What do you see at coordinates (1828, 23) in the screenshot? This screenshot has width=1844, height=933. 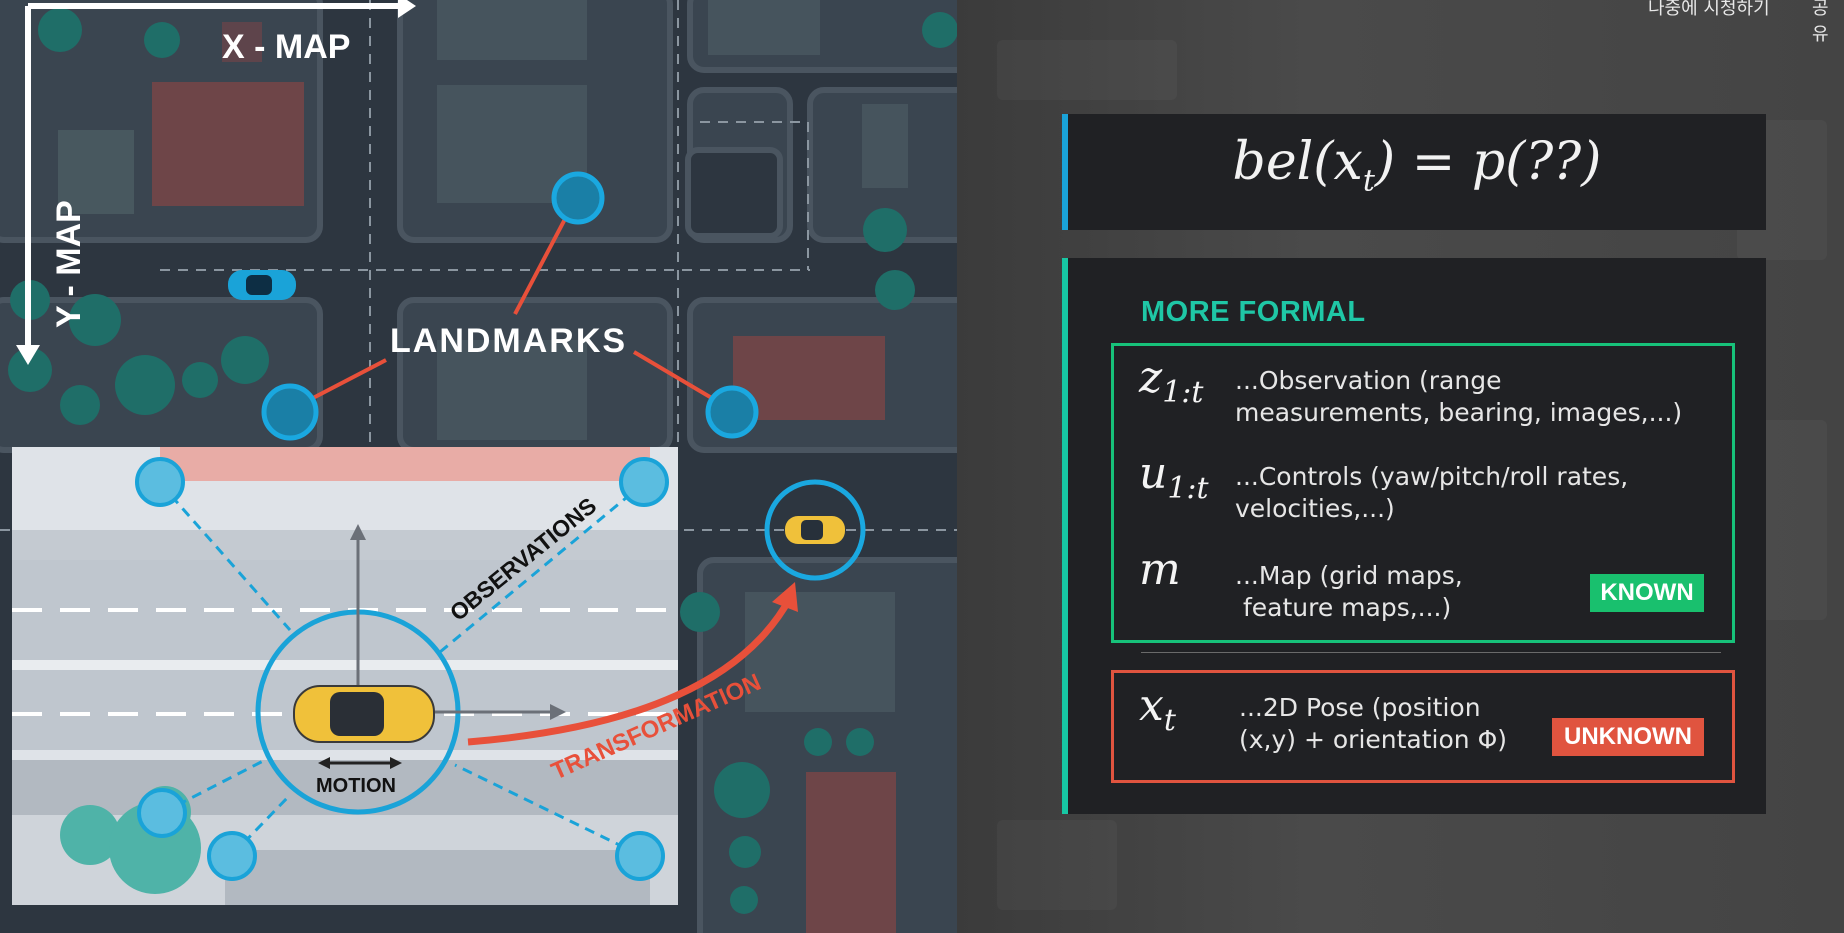 I see `share-link: 공유` at bounding box center [1828, 23].